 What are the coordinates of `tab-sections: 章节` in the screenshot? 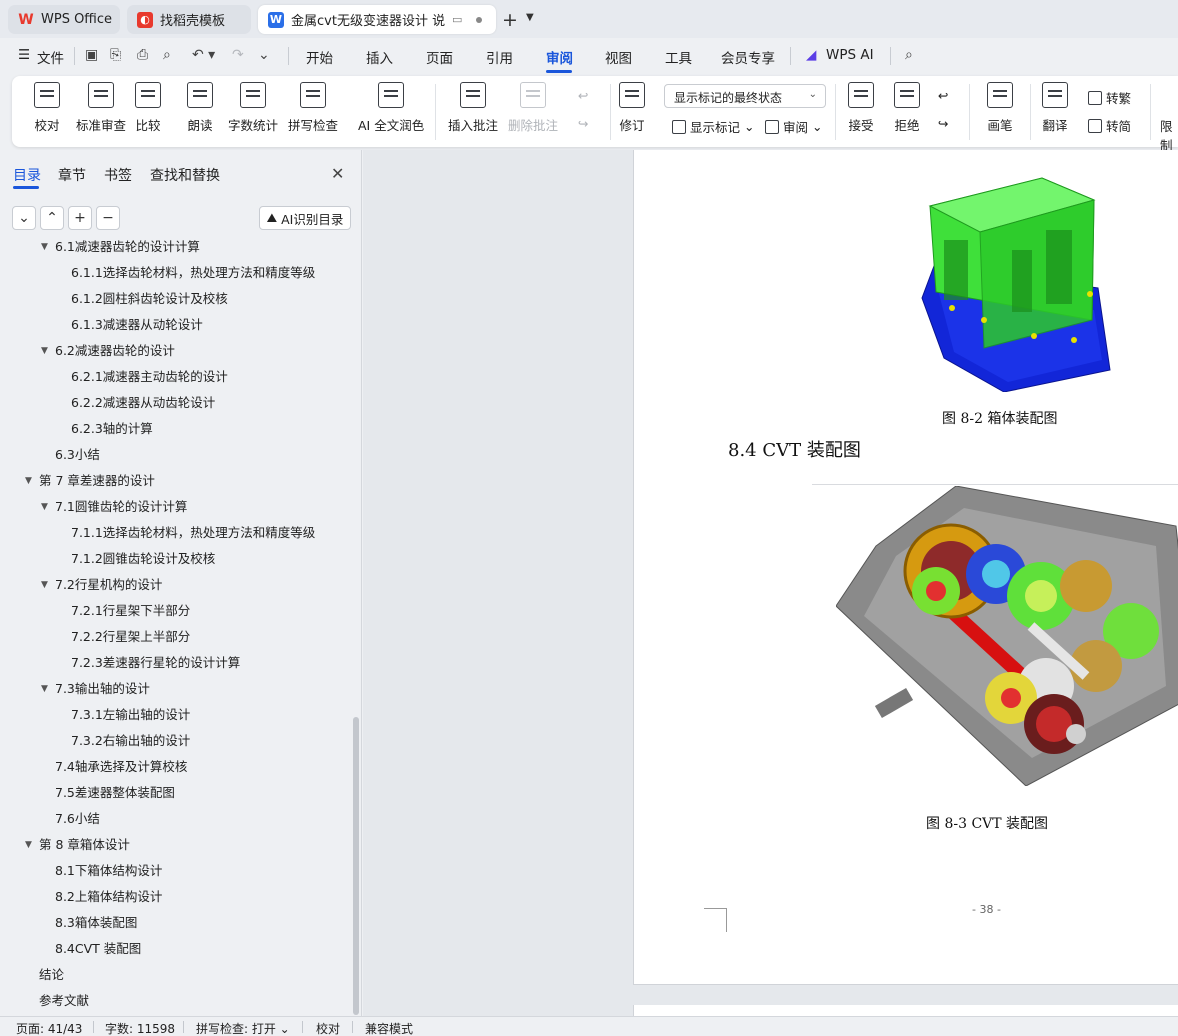 It's located at (72, 175).